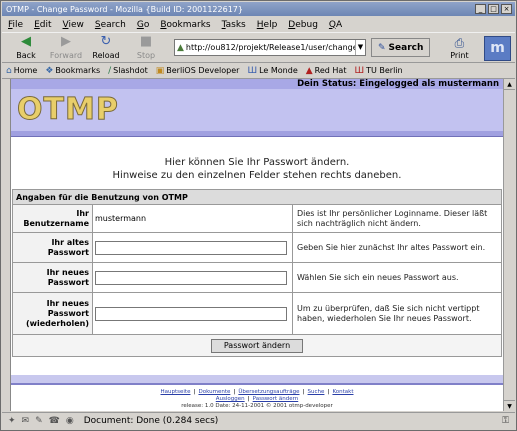  I want to click on bookmarks-icon: ❖, so click(49, 70).